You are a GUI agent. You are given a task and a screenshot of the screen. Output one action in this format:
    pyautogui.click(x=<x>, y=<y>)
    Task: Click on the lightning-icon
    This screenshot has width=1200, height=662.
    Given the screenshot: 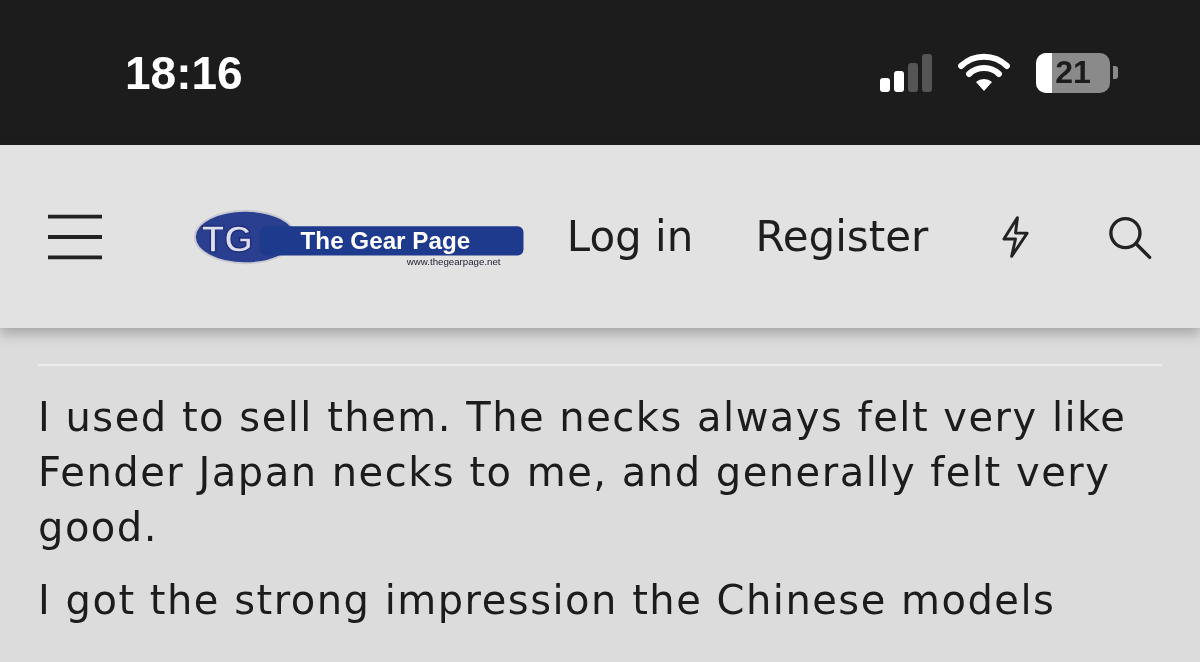 What is the action you would take?
    pyautogui.click(x=1015, y=236)
    